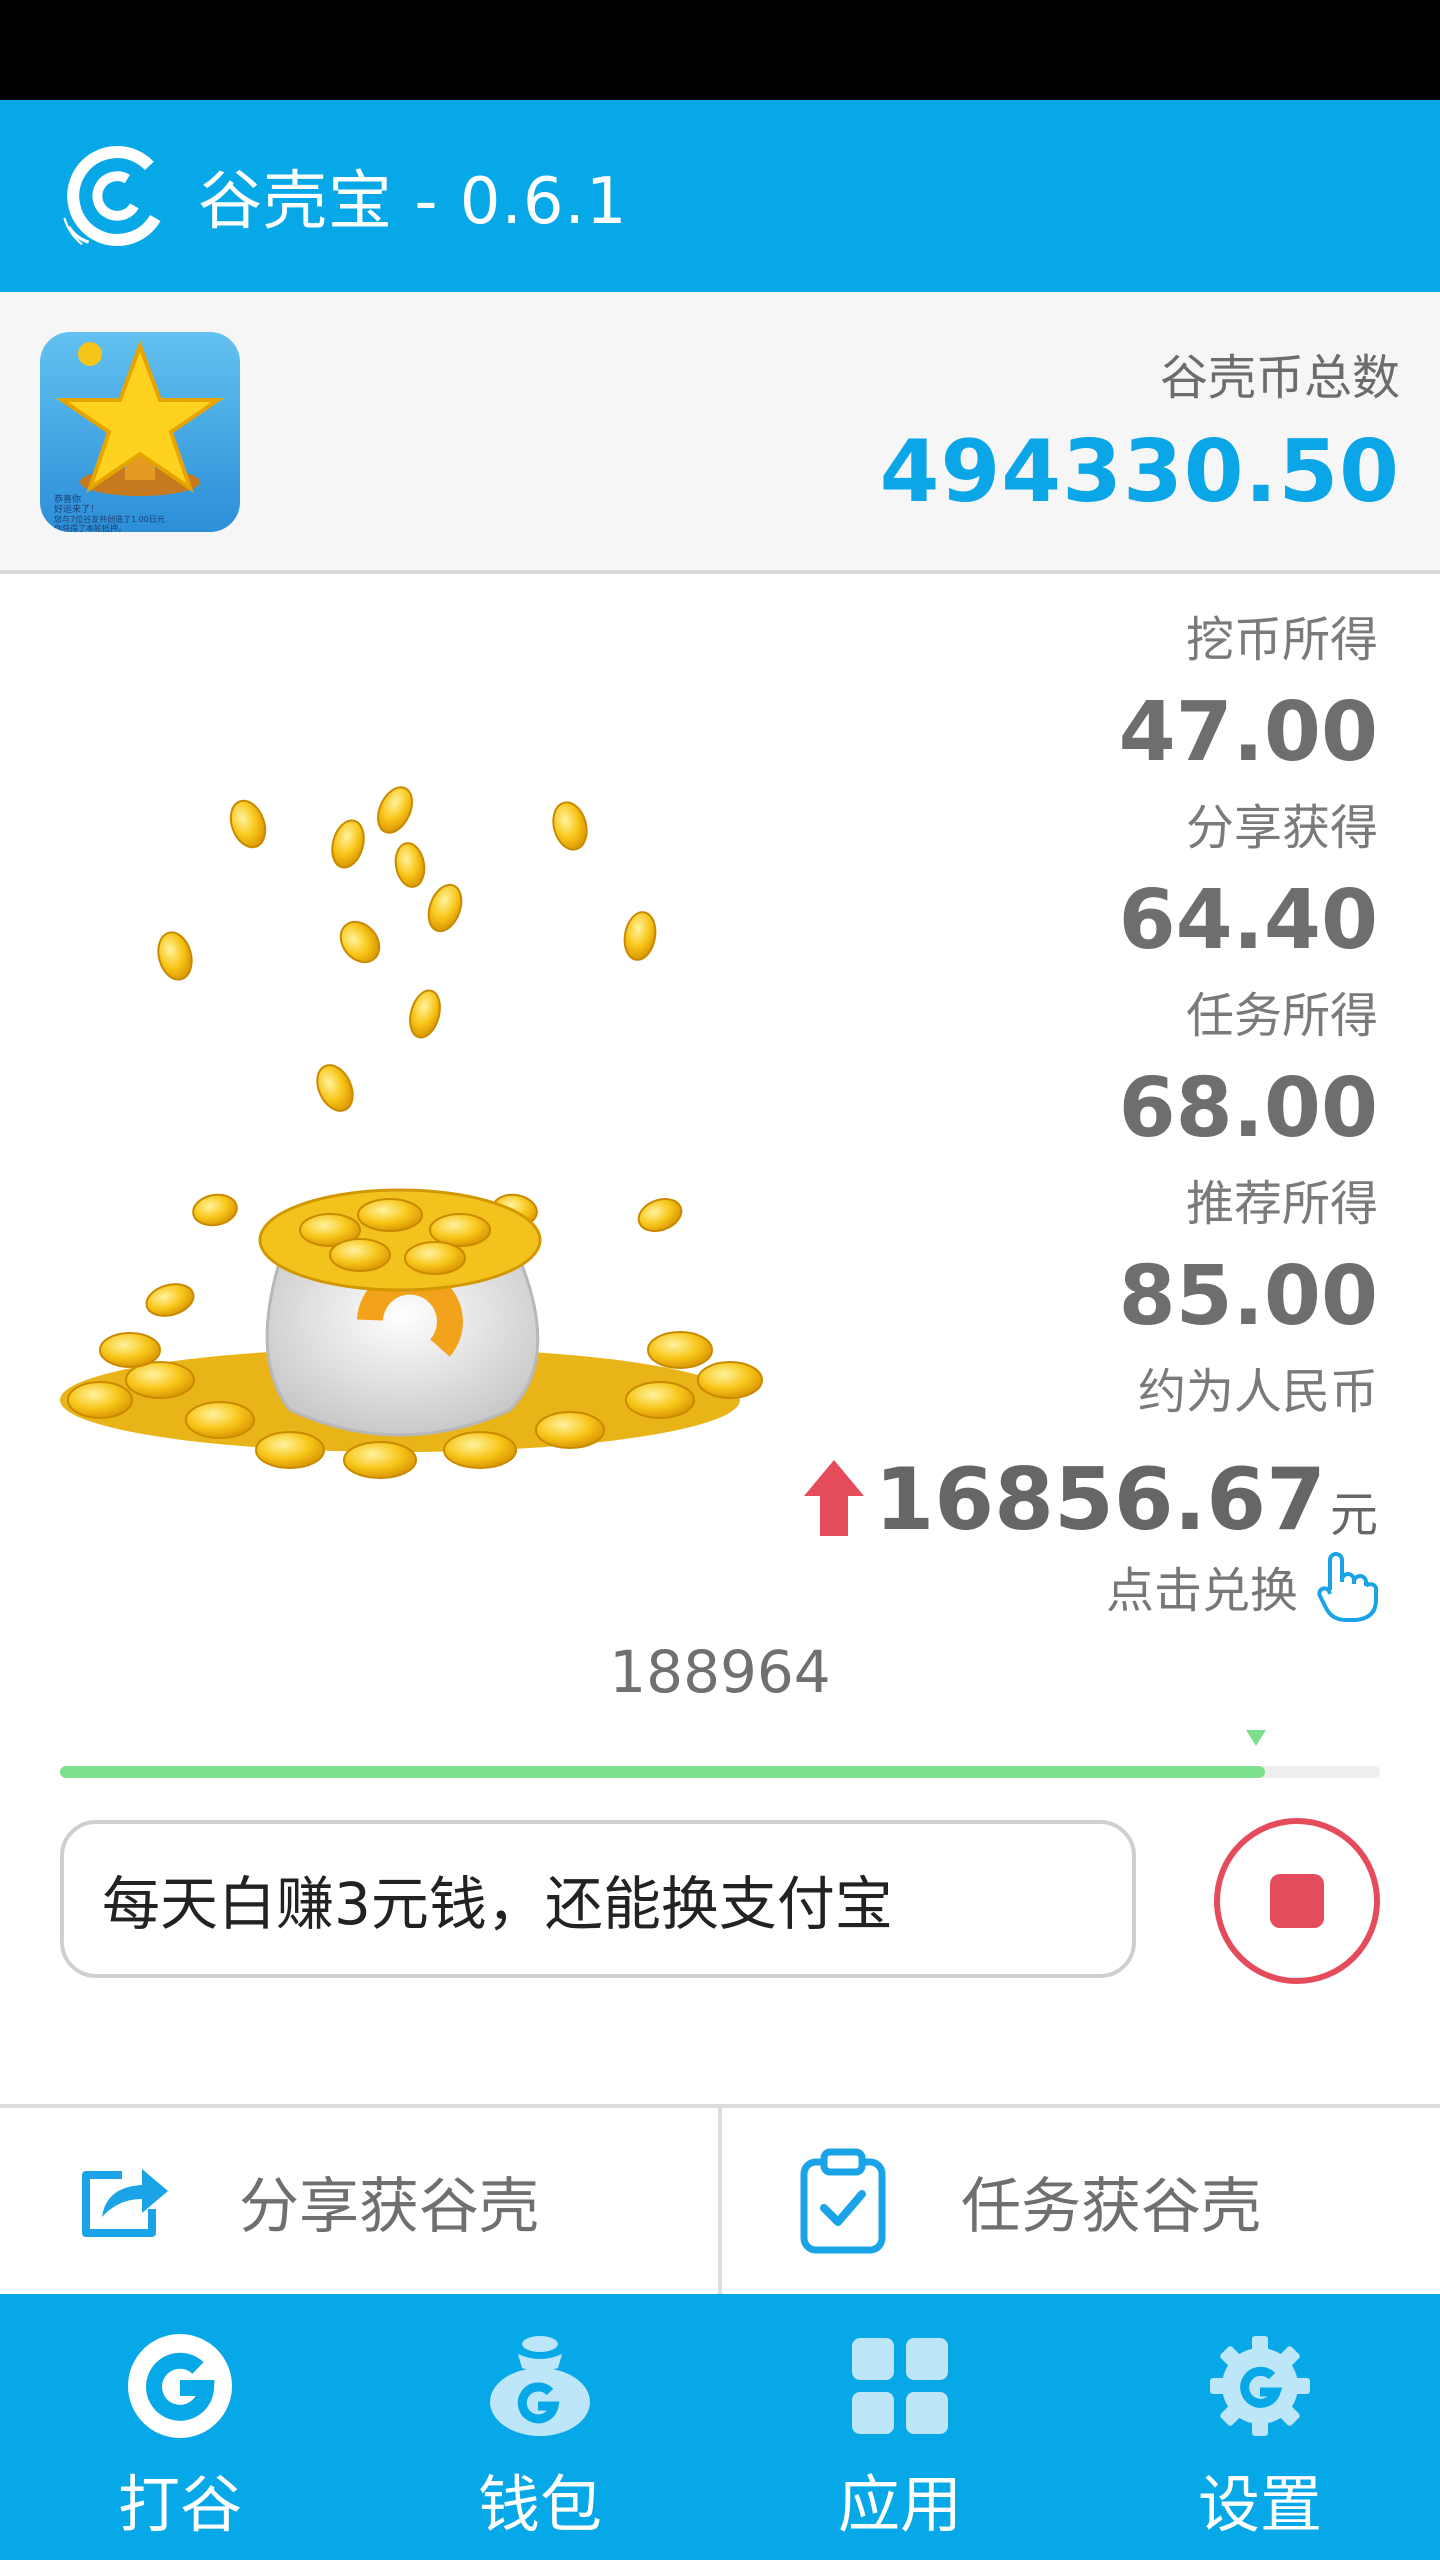 The image size is (1440, 2560). What do you see at coordinates (1248, 732) in the screenshot?
I see `mining-earnings-value: 47.00` at bounding box center [1248, 732].